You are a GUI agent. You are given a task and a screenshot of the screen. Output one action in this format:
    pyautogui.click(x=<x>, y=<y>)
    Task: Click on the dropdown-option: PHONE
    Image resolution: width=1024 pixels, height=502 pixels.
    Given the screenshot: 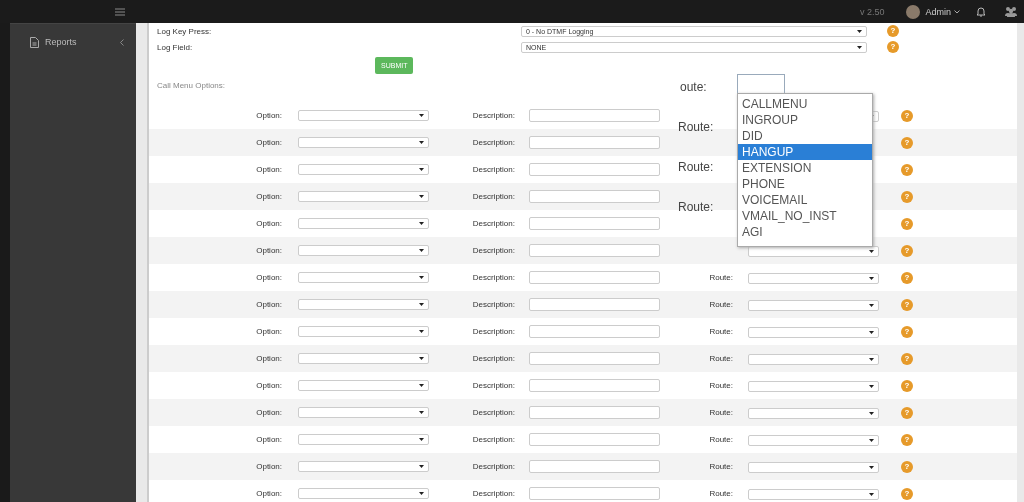 What is the action you would take?
    pyautogui.click(x=805, y=184)
    